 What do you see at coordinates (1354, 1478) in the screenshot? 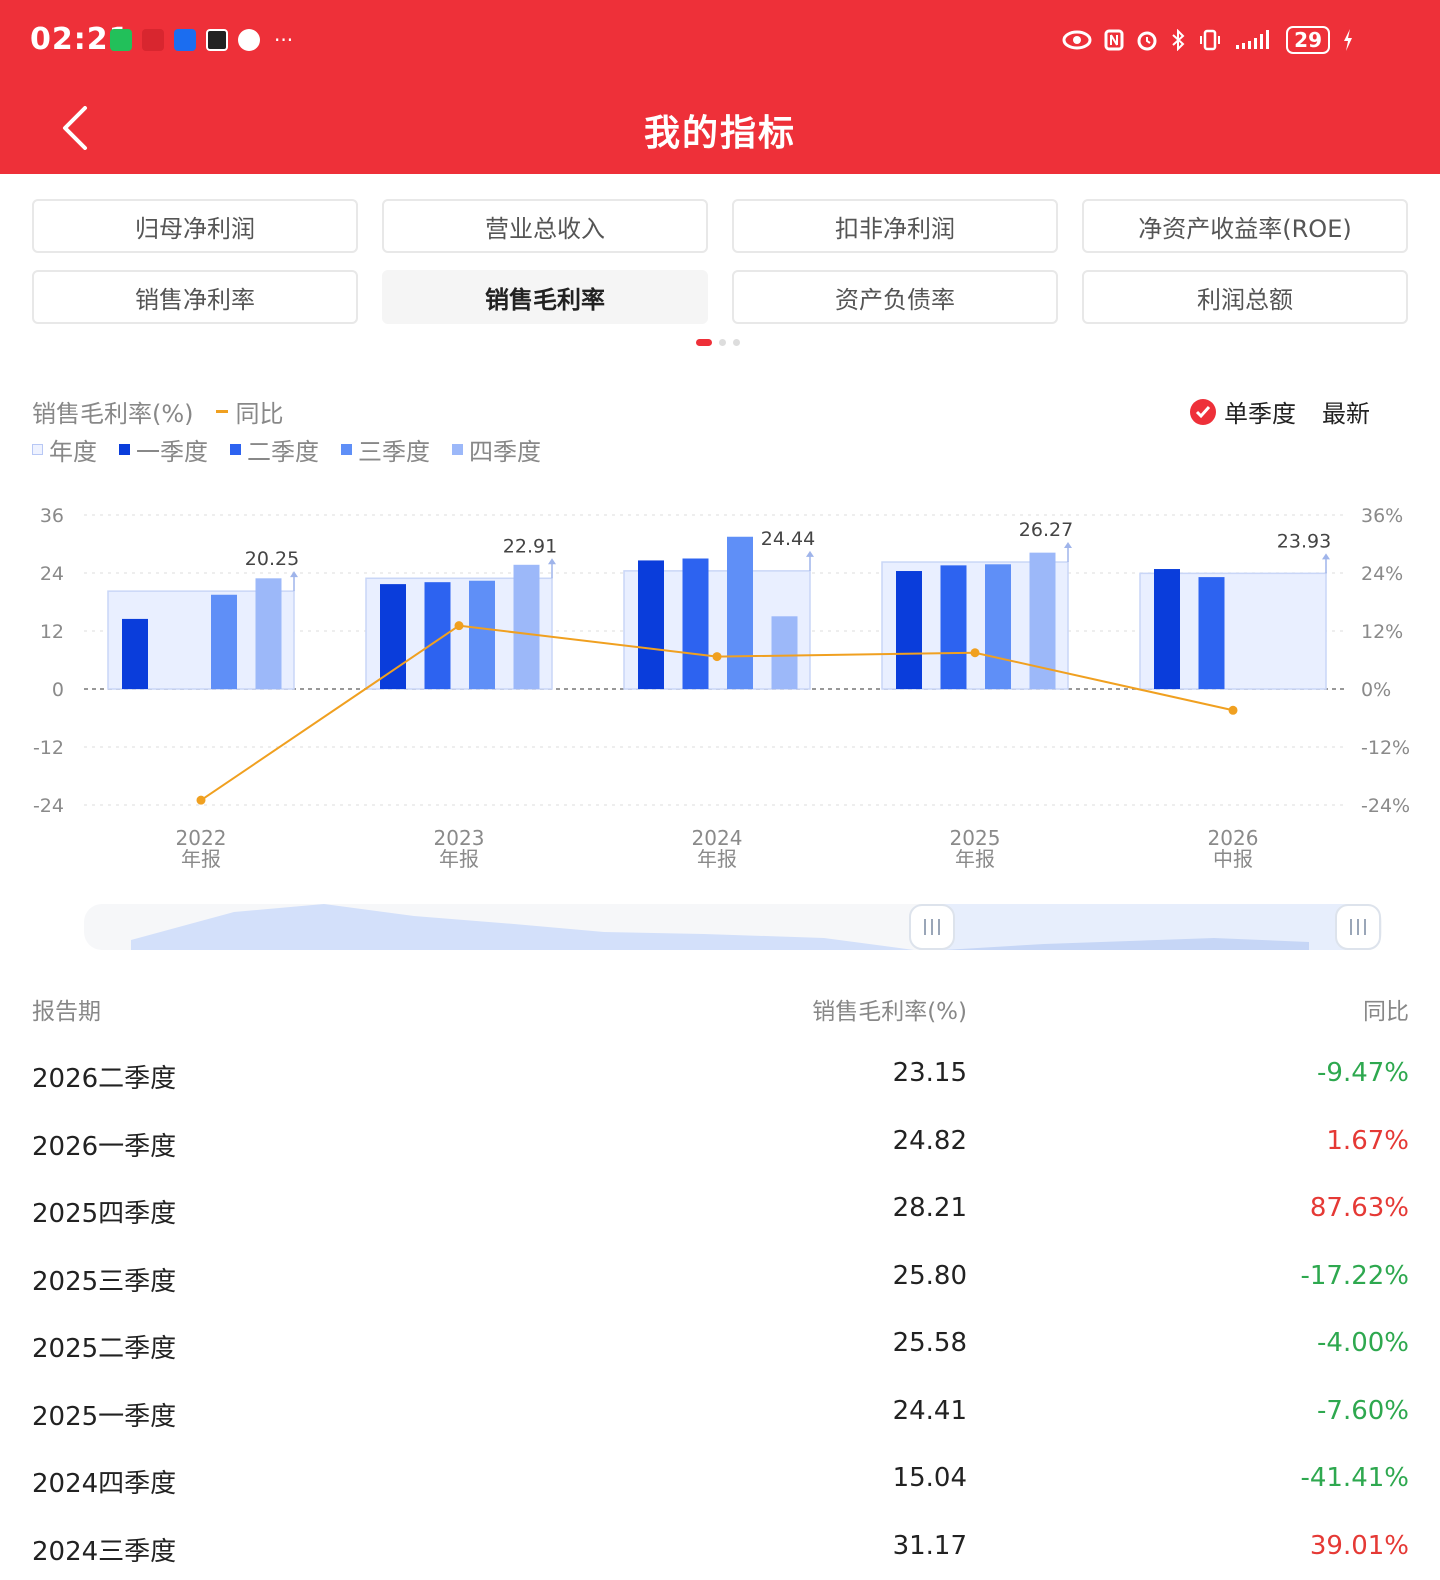
I see `row-yoy: -41.41%` at bounding box center [1354, 1478].